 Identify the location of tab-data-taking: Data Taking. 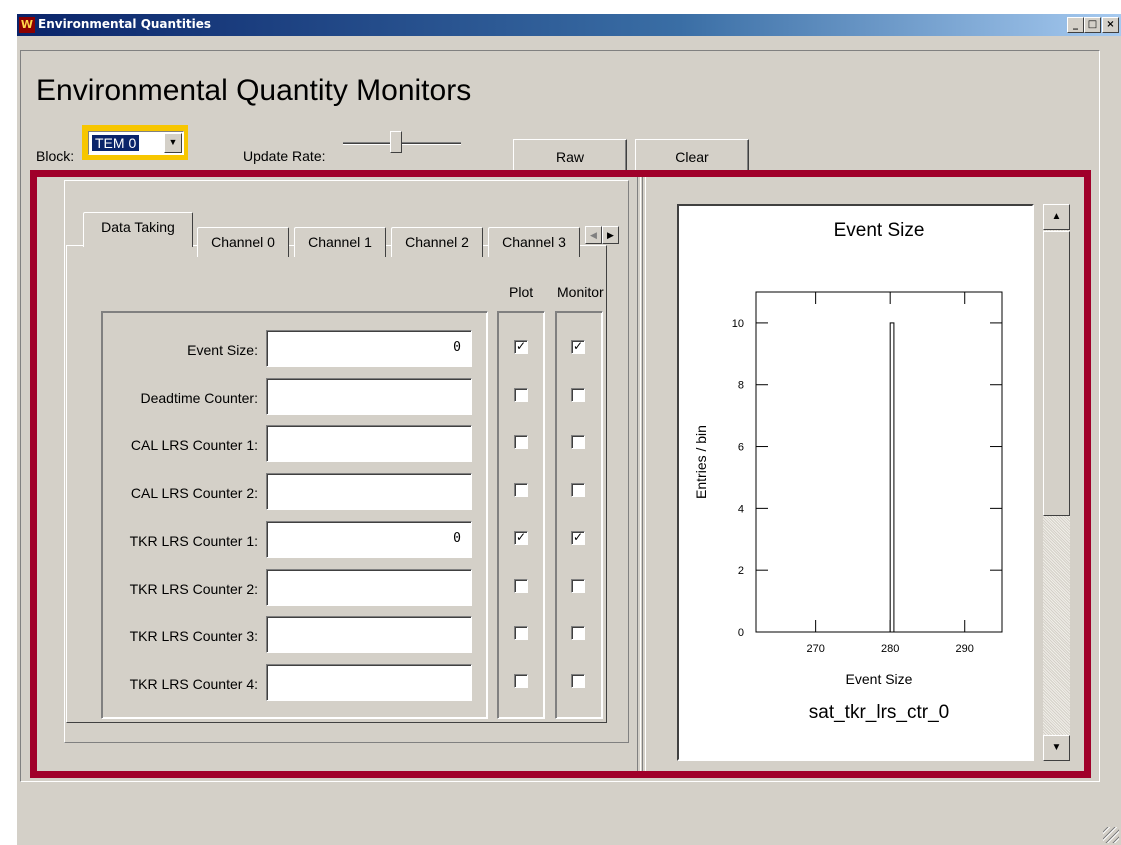
(138, 229).